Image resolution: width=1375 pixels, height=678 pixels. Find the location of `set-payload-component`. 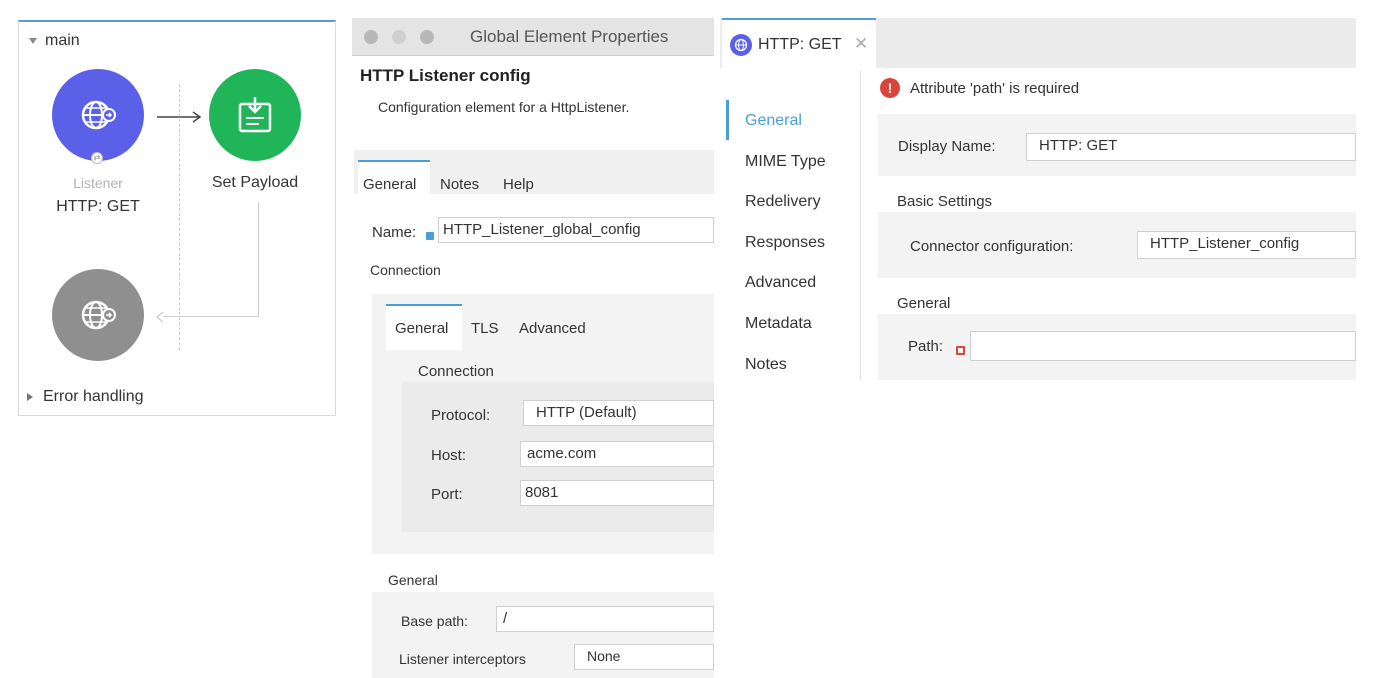

set-payload-component is located at coordinates (255, 115).